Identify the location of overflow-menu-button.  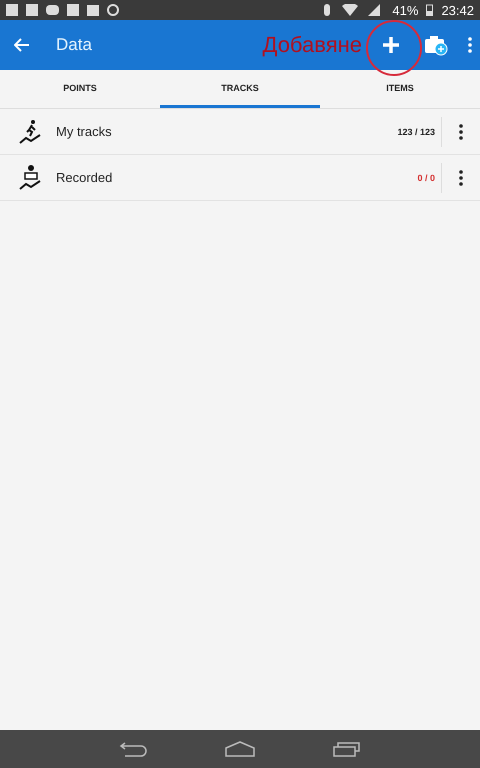
(470, 45).